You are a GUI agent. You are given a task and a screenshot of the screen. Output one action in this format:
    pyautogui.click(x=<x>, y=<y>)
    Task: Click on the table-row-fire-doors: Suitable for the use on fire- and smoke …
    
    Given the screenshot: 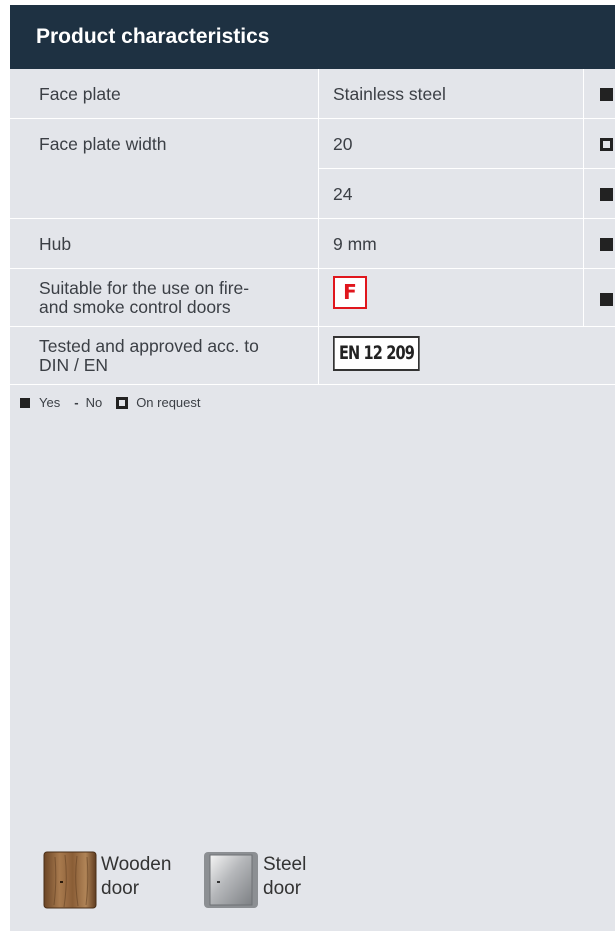 What is the action you would take?
    pyautogui.click(x=313, y=297)
    